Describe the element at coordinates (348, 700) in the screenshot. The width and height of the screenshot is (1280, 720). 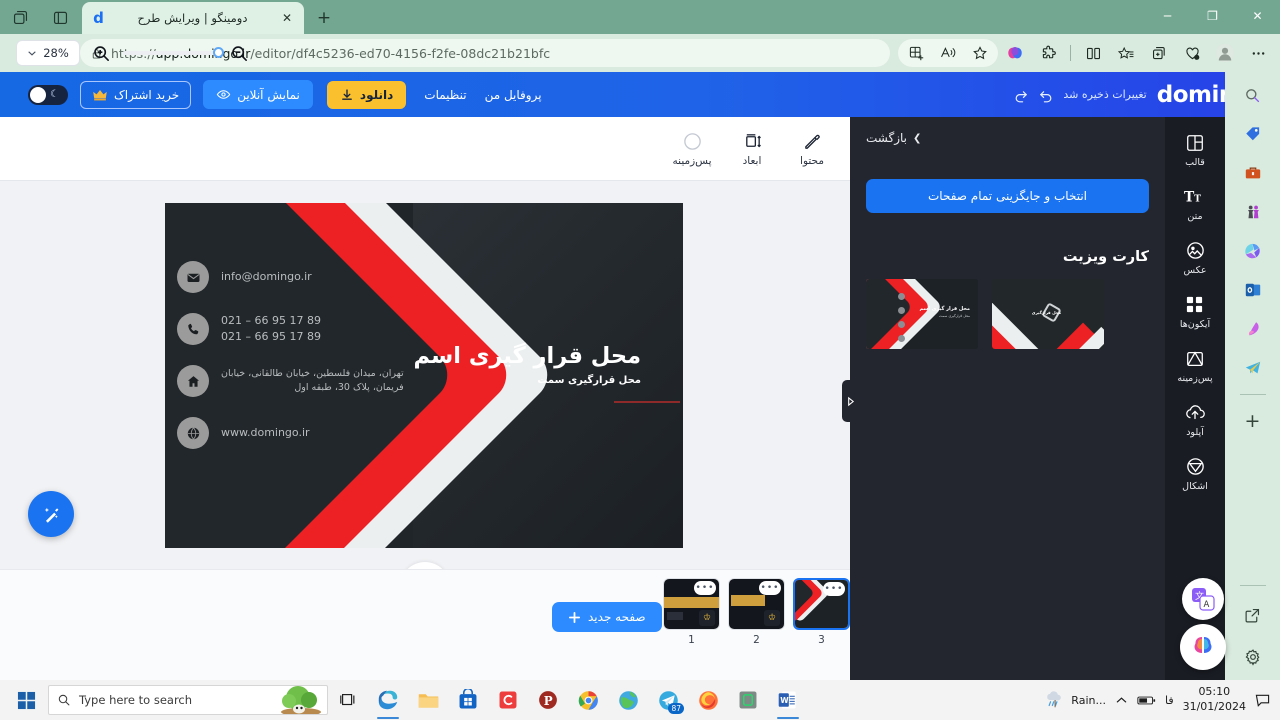
I see `task-view-icon` at that location.